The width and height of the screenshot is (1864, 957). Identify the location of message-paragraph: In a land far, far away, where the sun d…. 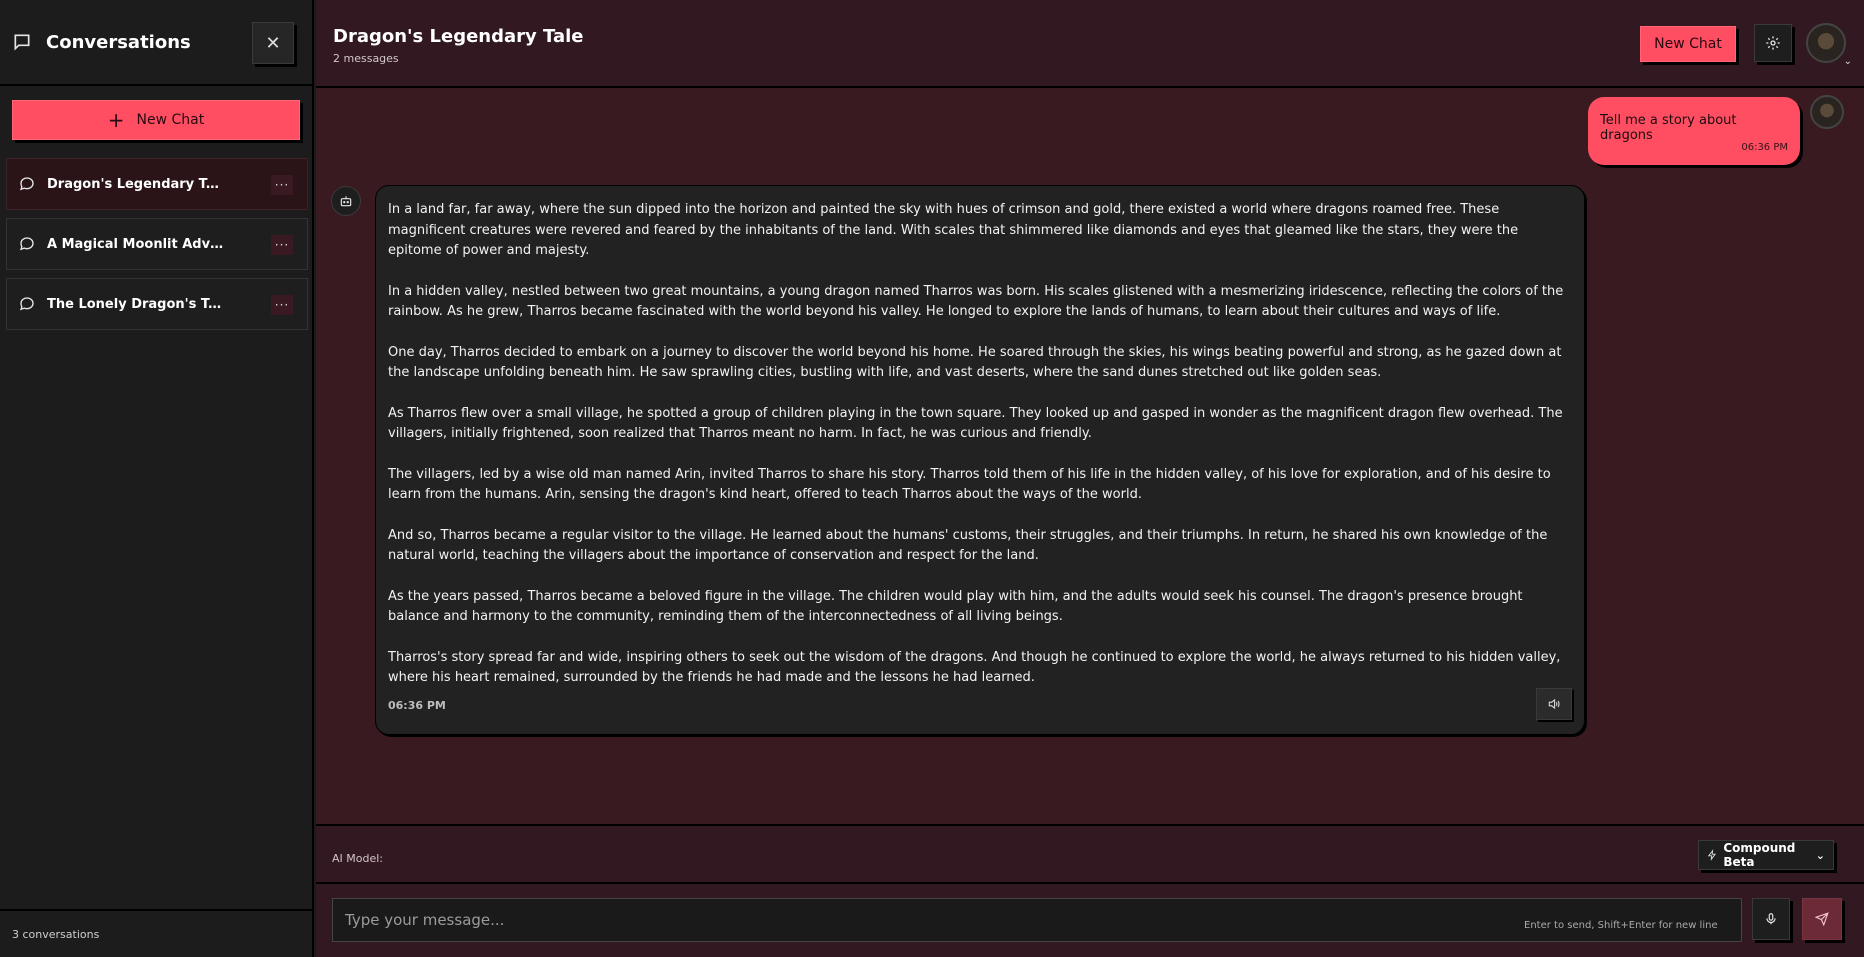
(953, 230).